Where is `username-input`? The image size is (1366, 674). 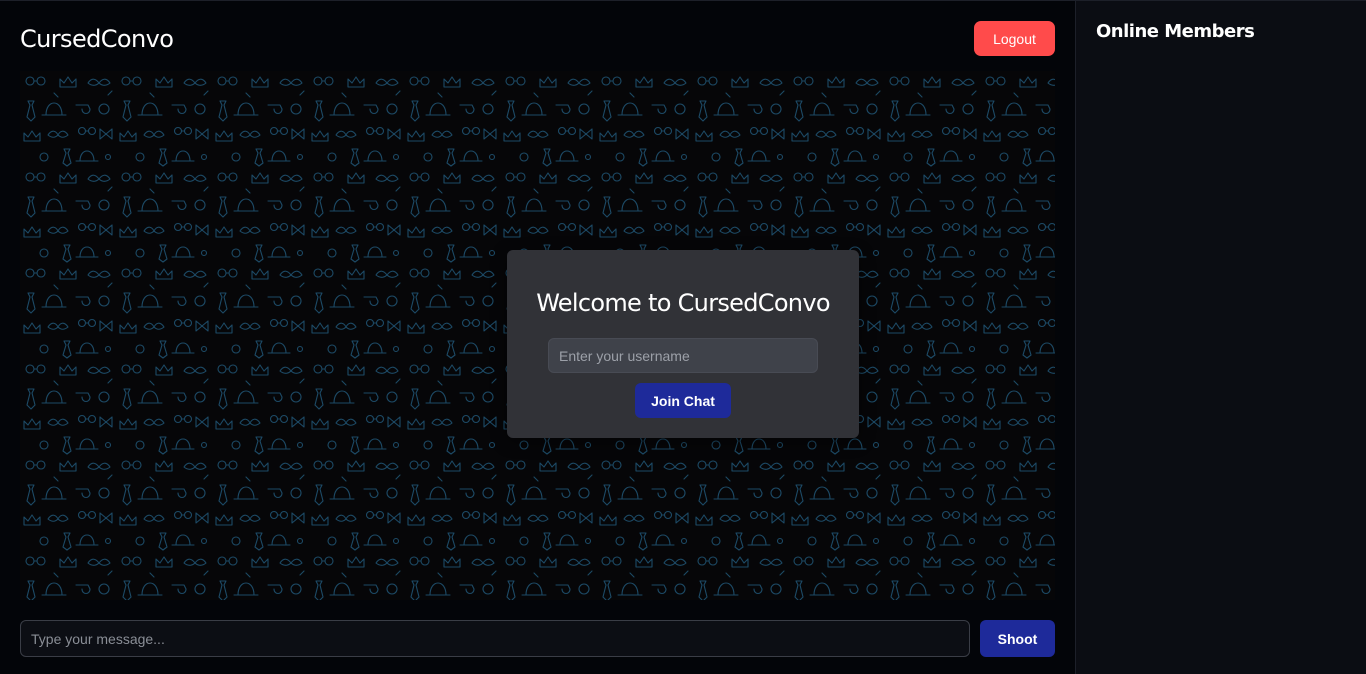
username-input is located at coordinates (683, 355).